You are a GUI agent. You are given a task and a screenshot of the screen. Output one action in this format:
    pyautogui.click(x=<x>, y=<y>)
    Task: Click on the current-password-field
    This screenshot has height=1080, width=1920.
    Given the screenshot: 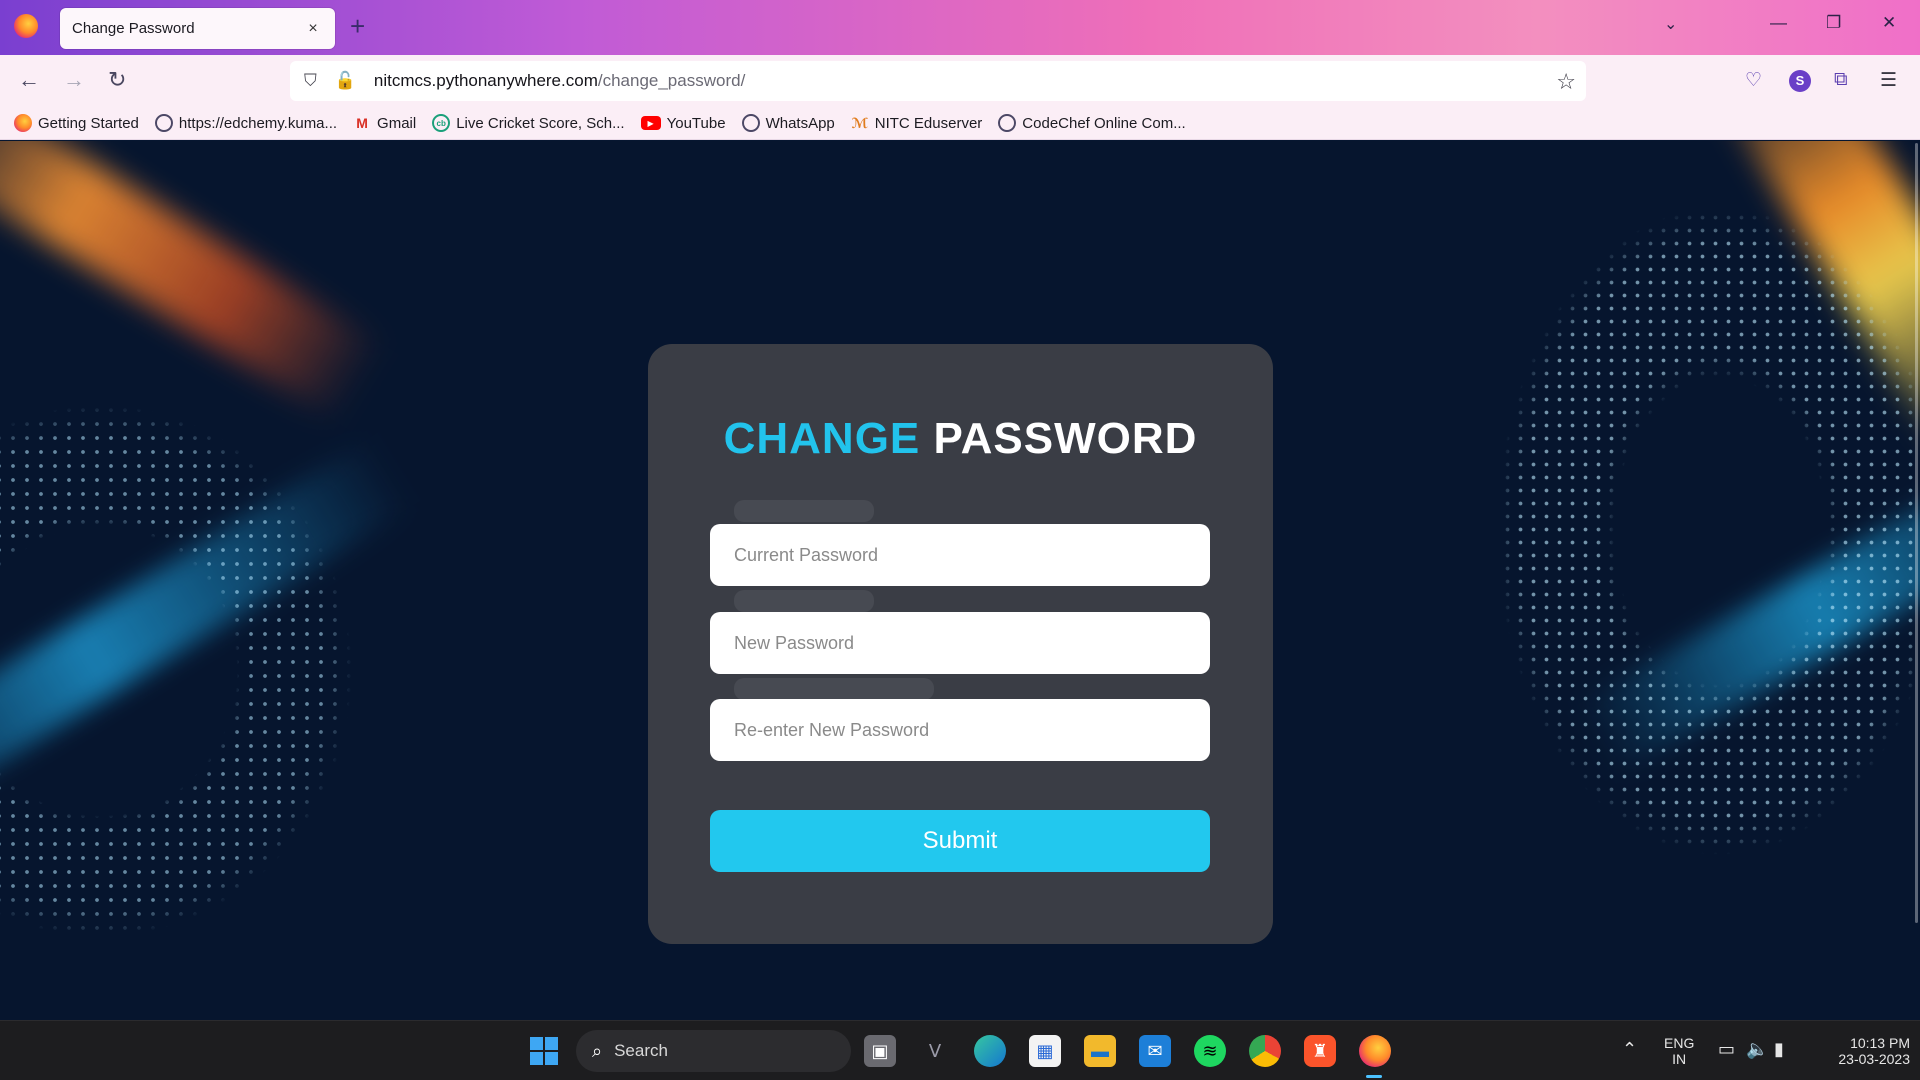 What is the action you would take?
    pyautogui.click(x=960, y=555)
    